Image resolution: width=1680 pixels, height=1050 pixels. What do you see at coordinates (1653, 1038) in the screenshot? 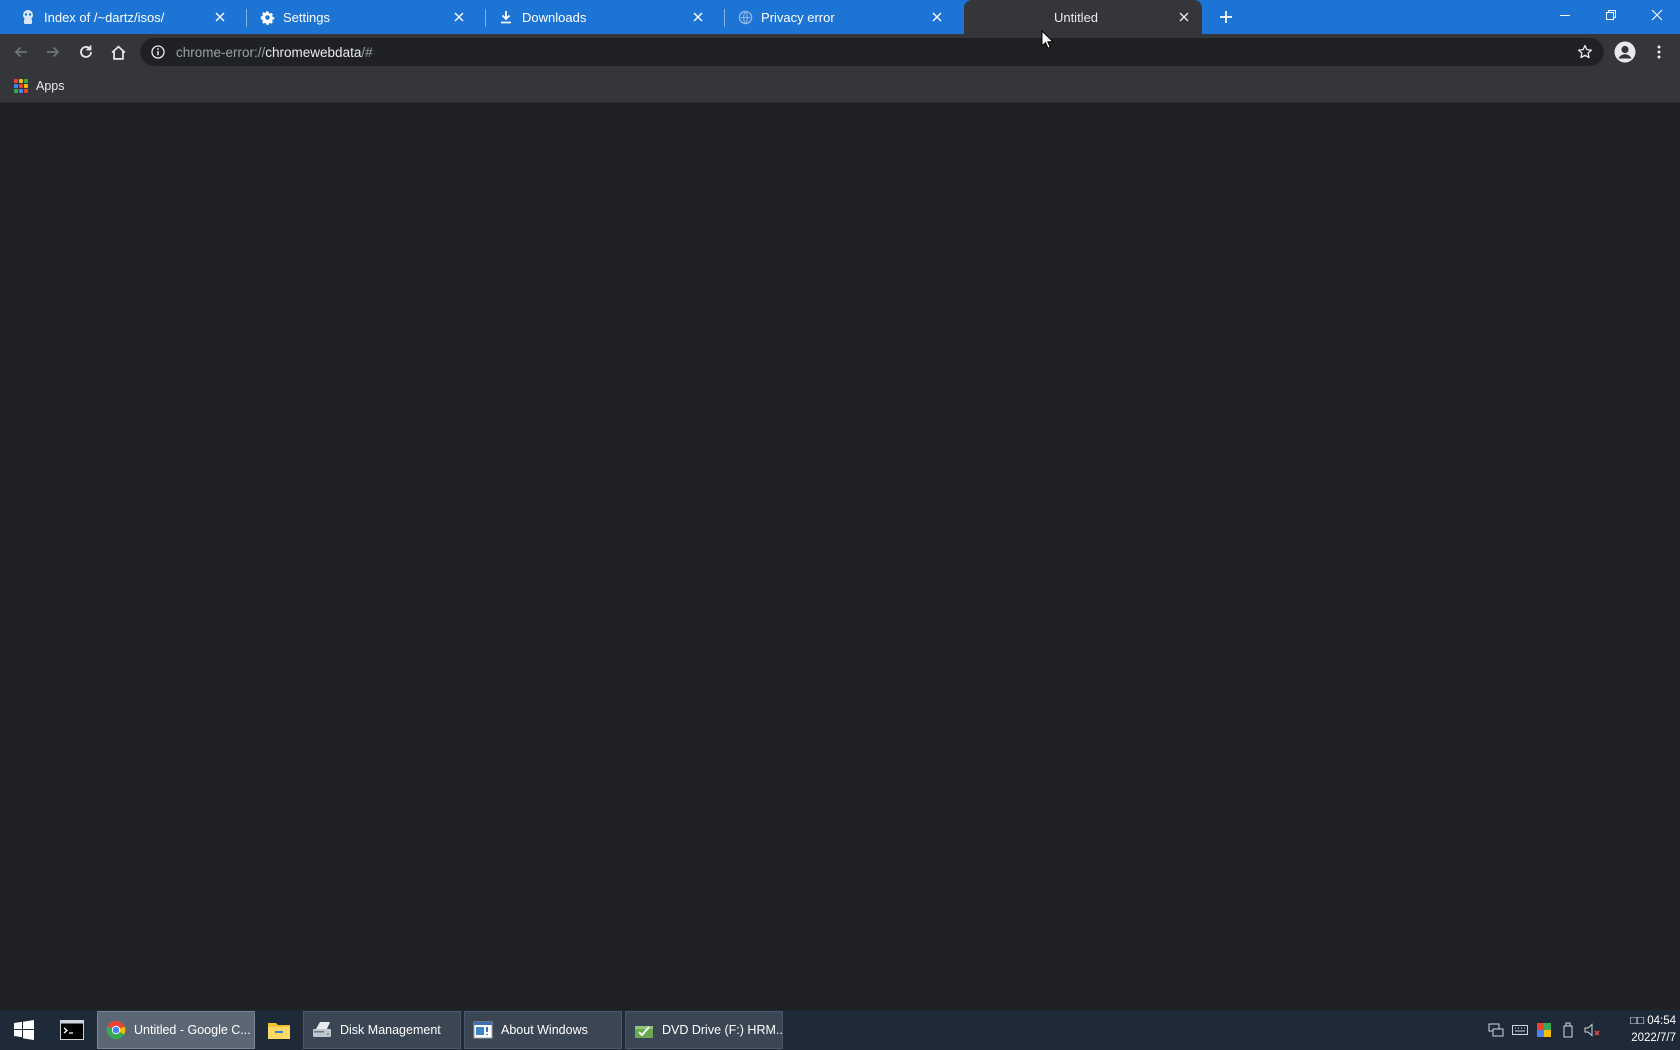
I see `clock-date: 2022/7/7` at bounding box center [1653, 1038].